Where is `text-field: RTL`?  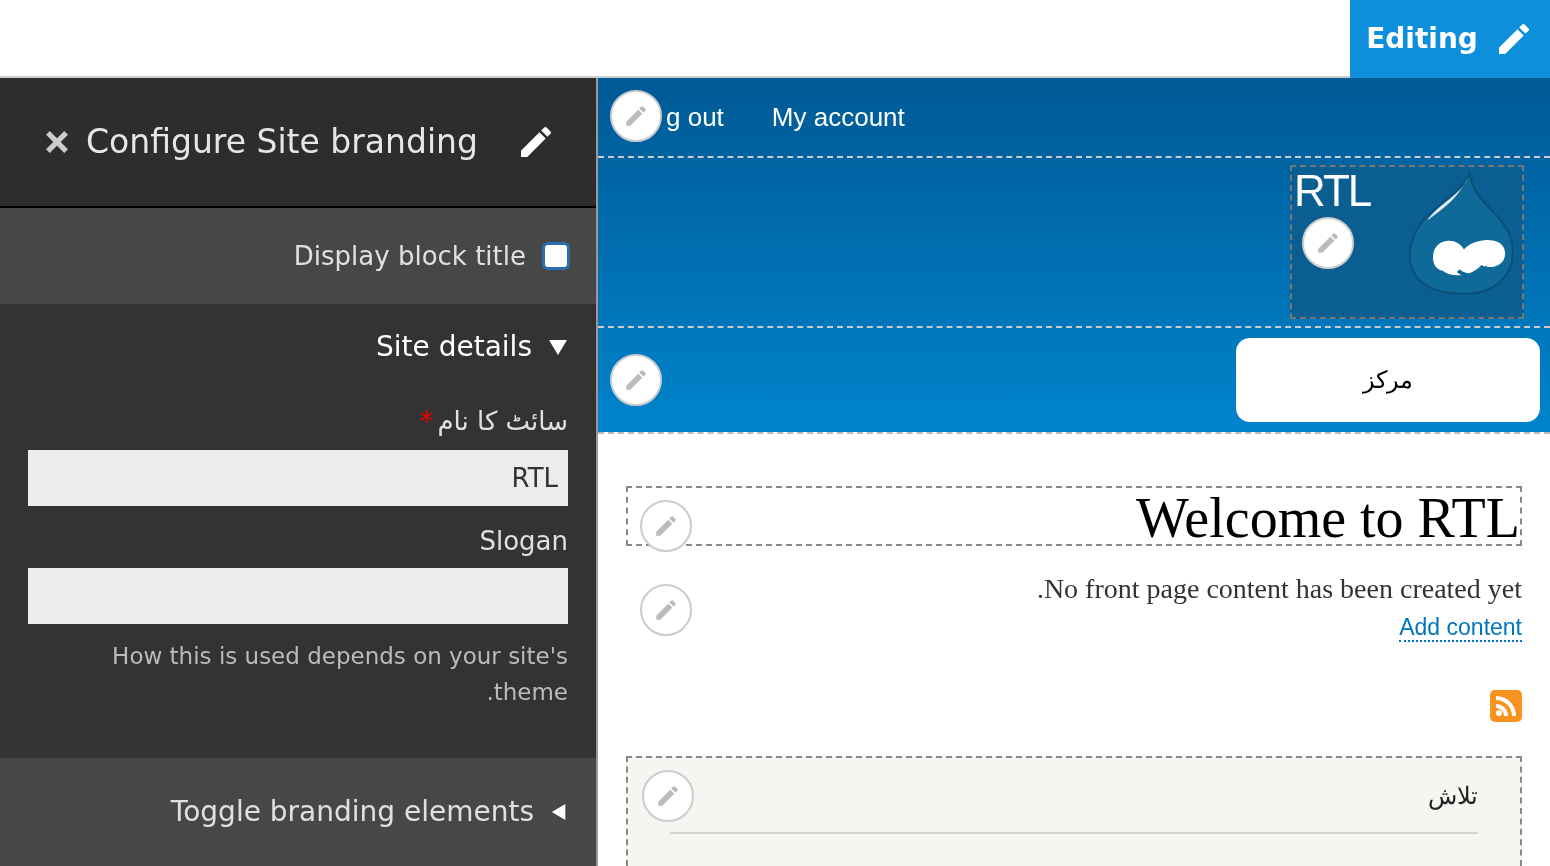 text-field: RTL is located at coordinates (298, 478).